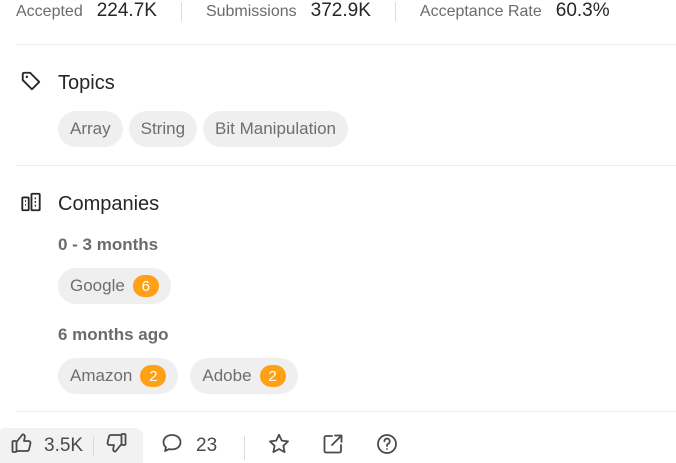  I want to click on company-tags: Amazon 2 Adobe 2, so click(181, 376).